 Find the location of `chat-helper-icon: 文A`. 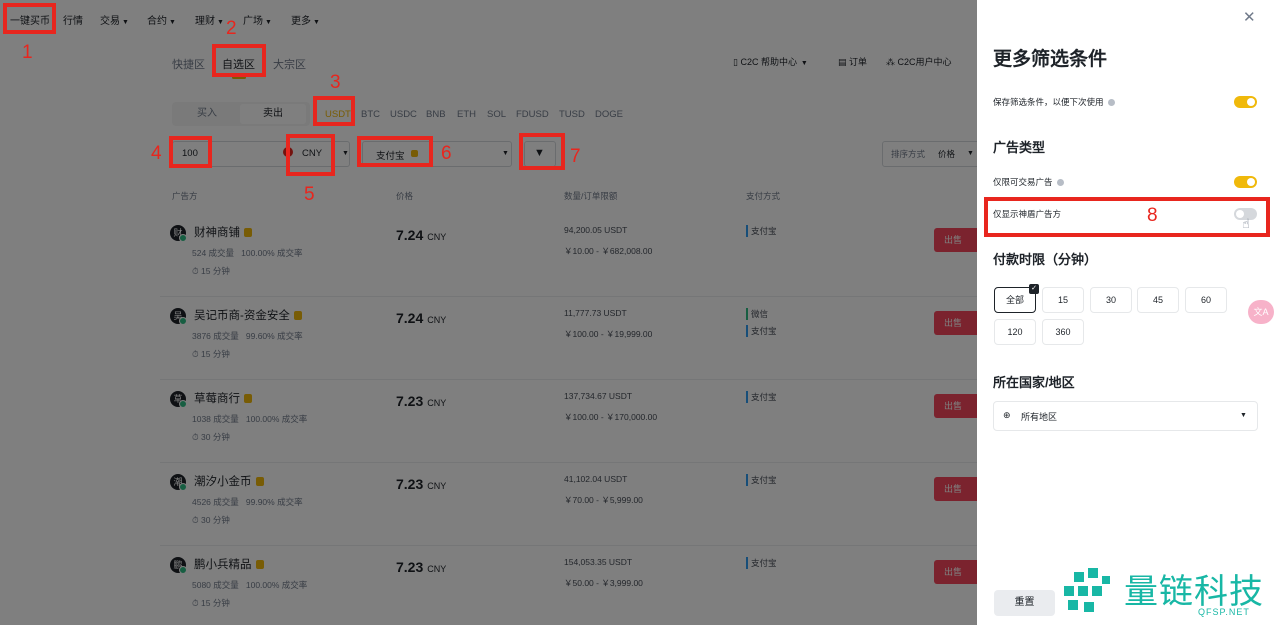

chat-helper-icon: 文A is located at coordinates (1261, 312).